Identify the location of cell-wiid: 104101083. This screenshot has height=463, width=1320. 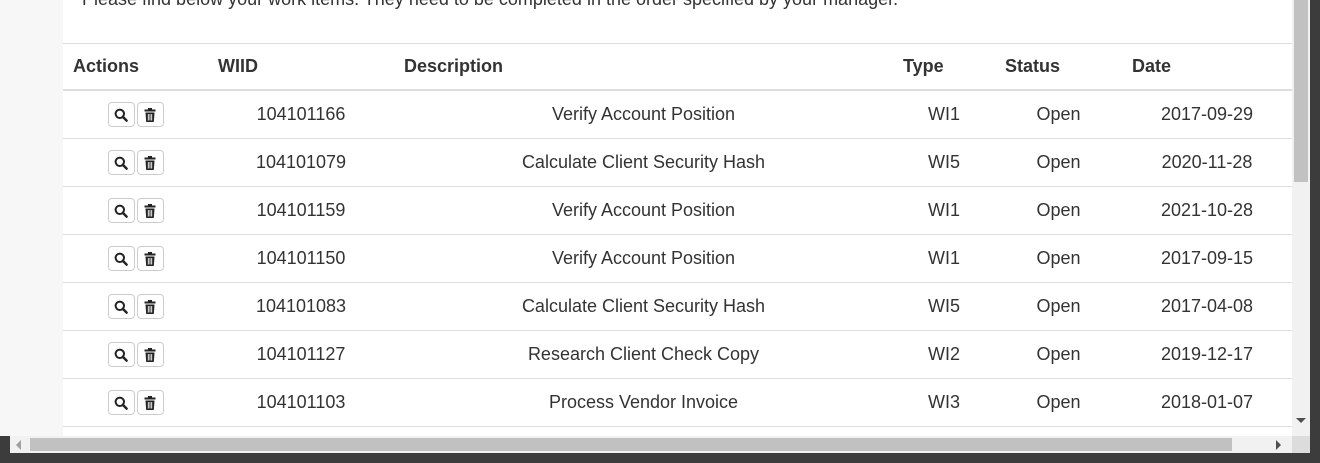
(301, 306).